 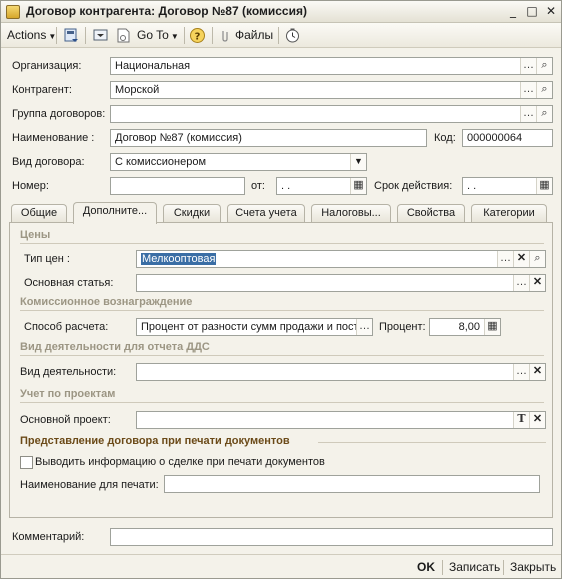 I want to click on name-value: Договор №87 (комиссия), so click(x=178, y=138).